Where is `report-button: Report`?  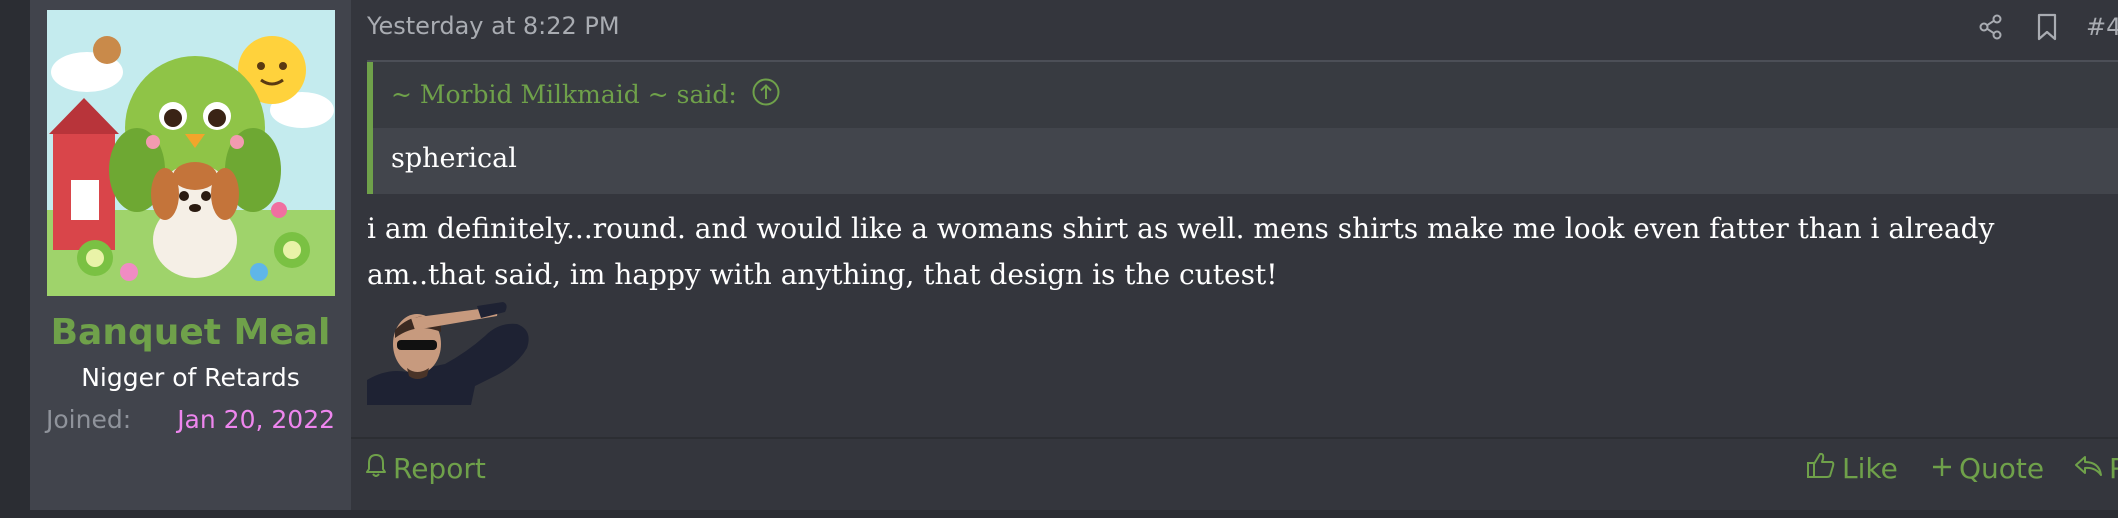
report-button: Report is located at coordinates (425, 468).